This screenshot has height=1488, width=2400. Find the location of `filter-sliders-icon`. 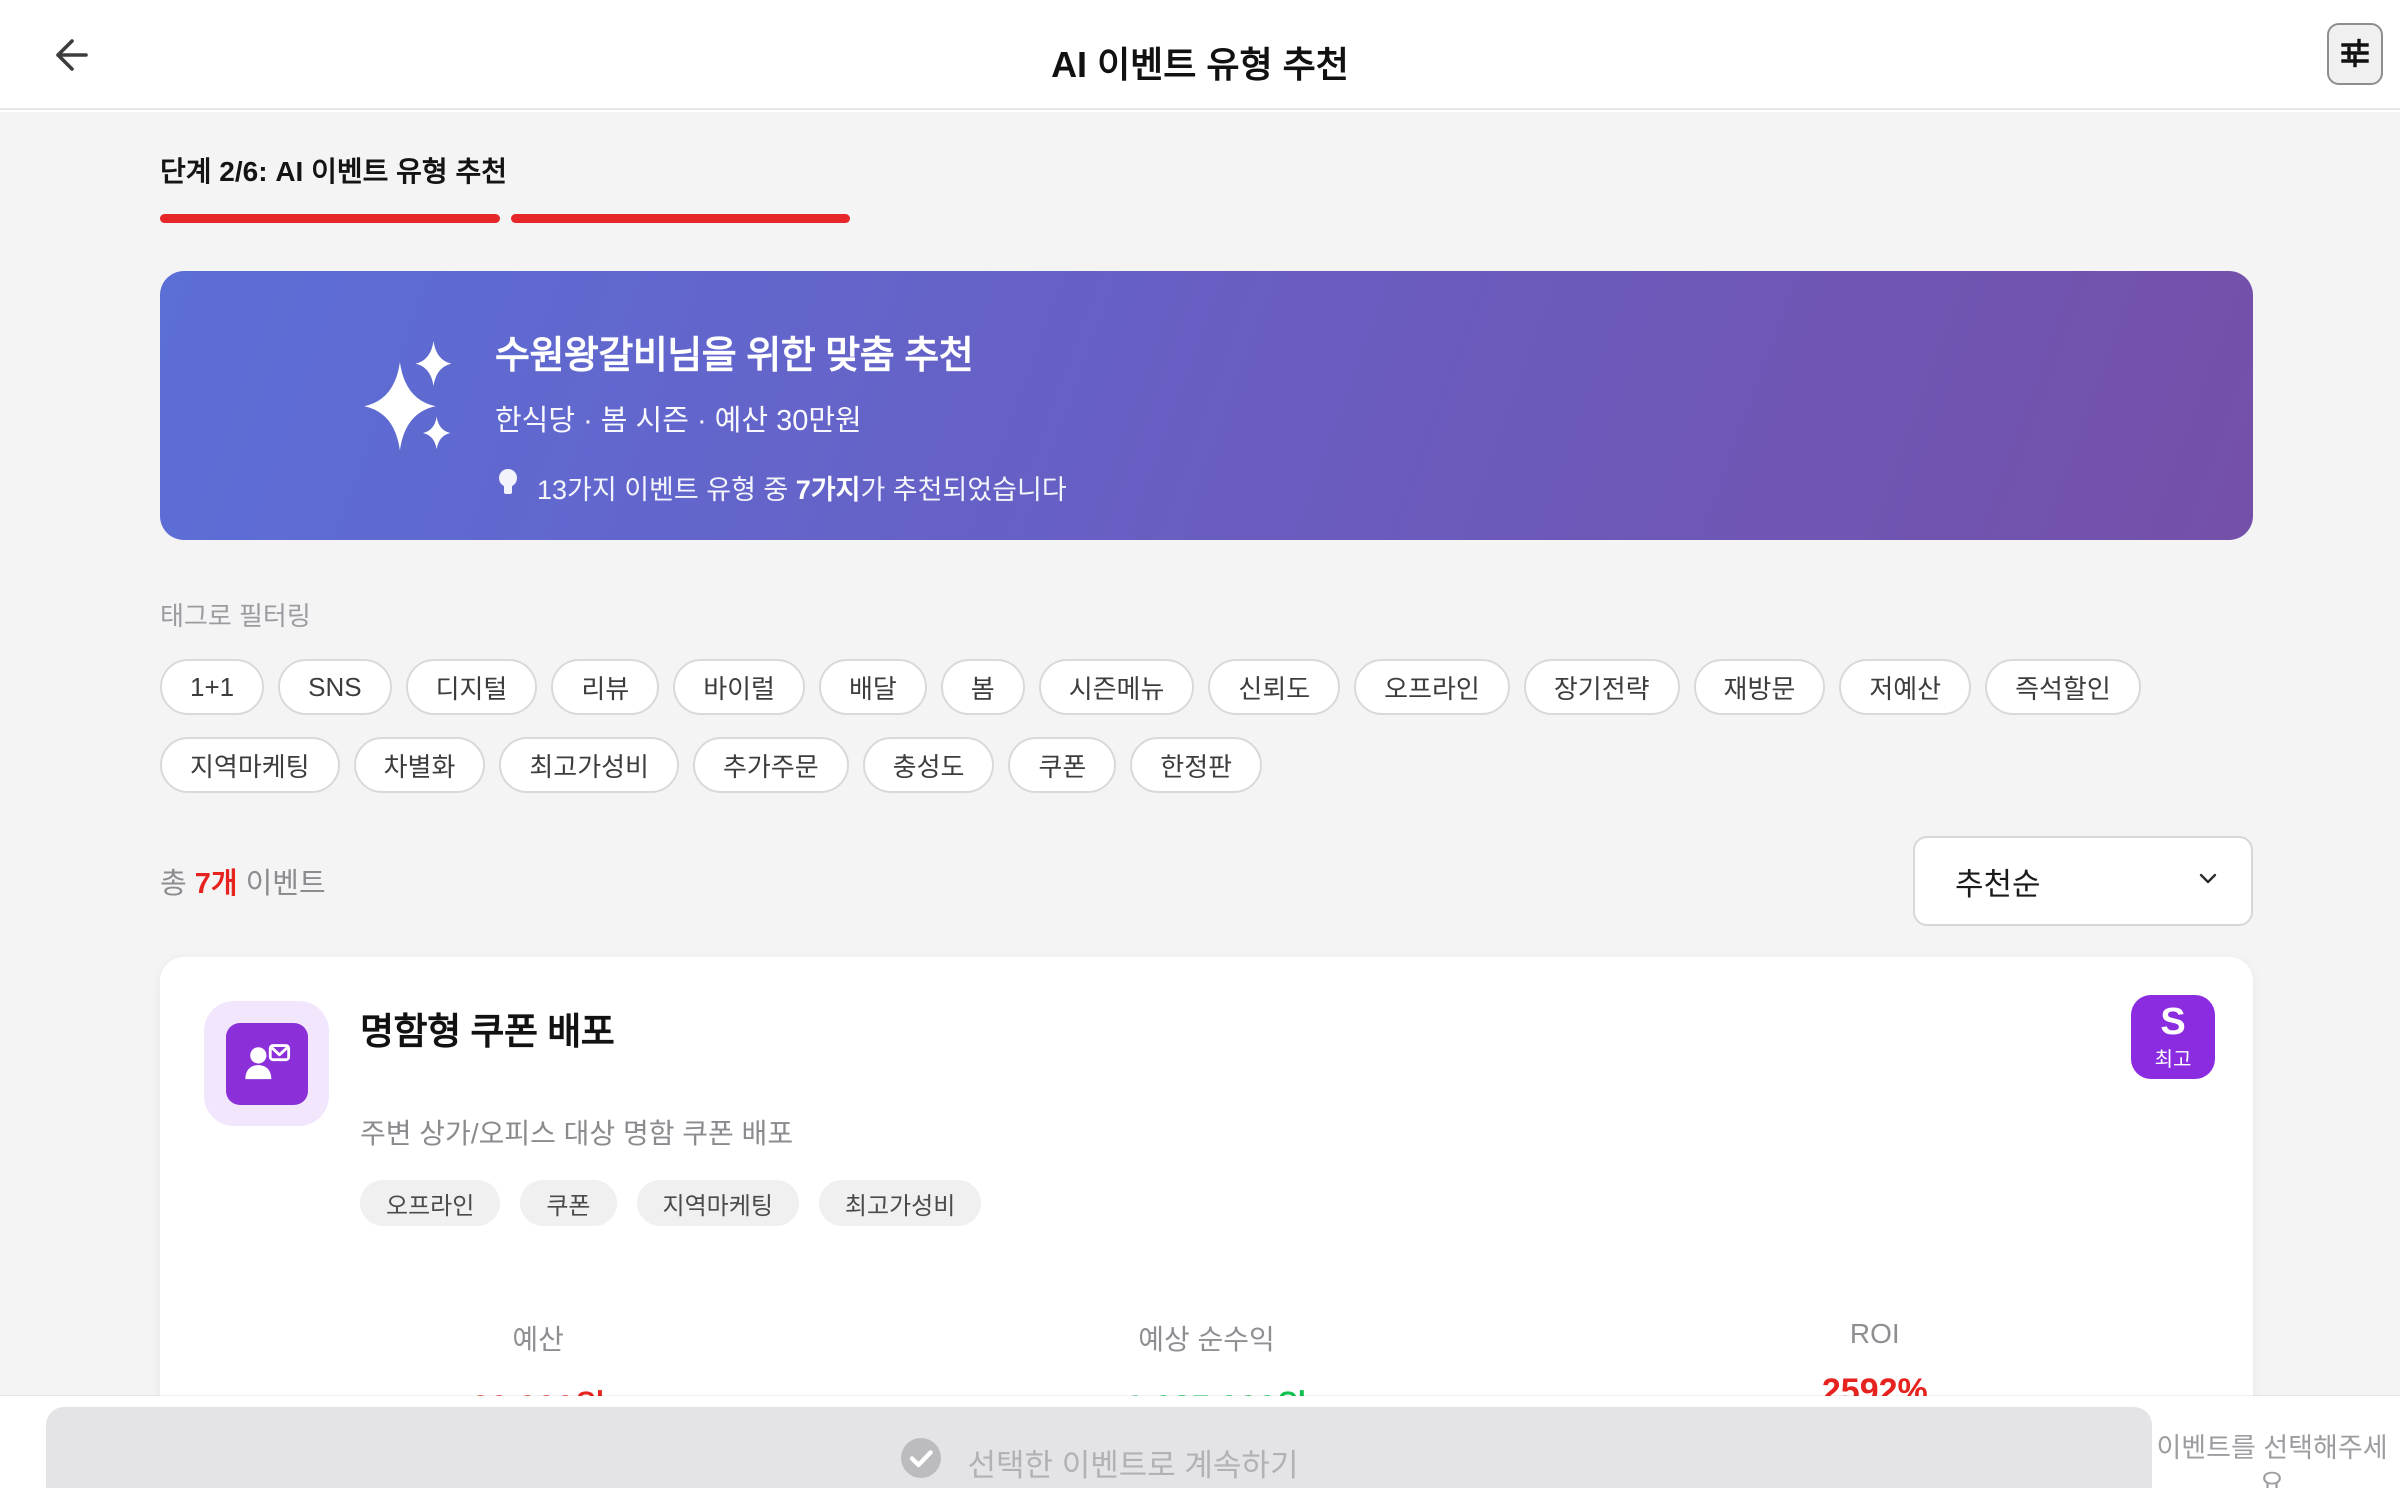

filter-sliders-icon is located at coordinates (2355, 54).